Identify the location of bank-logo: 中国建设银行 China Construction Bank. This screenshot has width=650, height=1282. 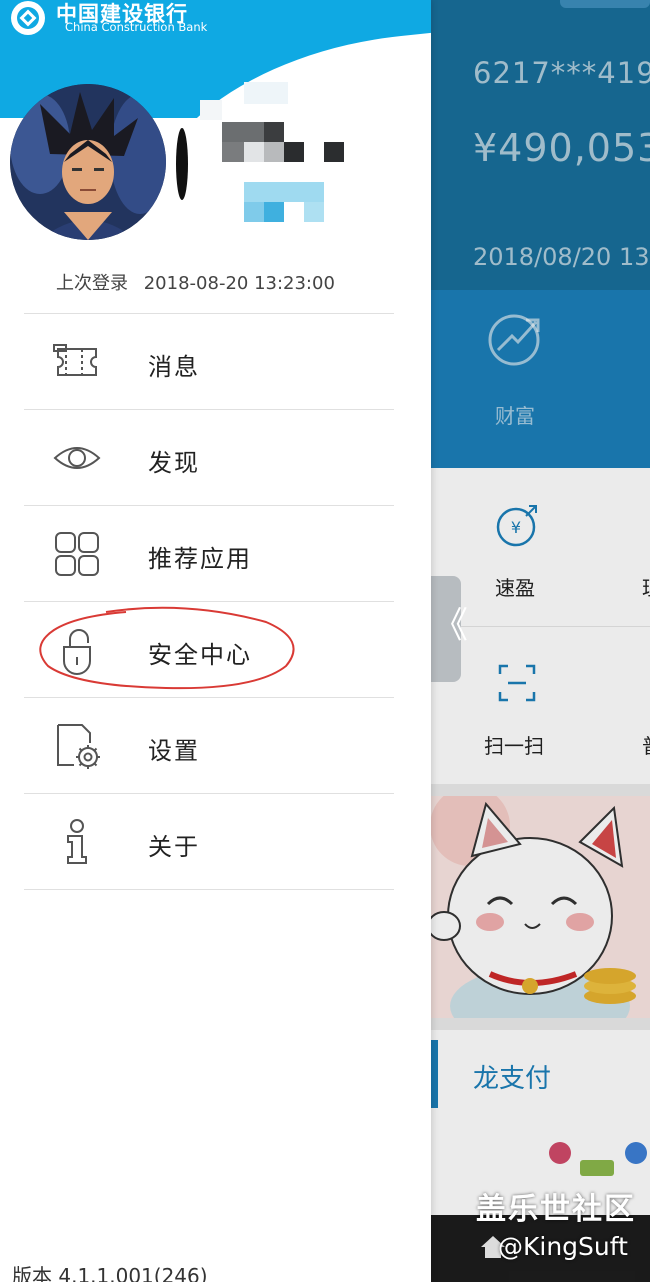
(128, 20).